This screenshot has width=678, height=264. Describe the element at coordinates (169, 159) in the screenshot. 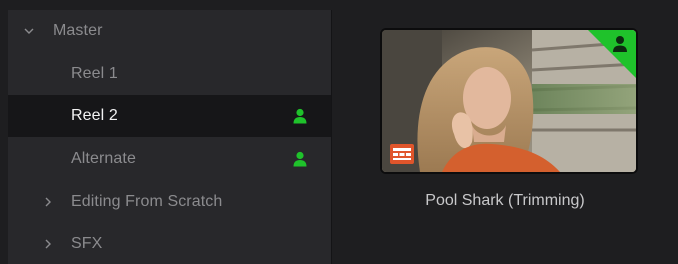

I see `bin-item-alternate: Alternate` at that location.